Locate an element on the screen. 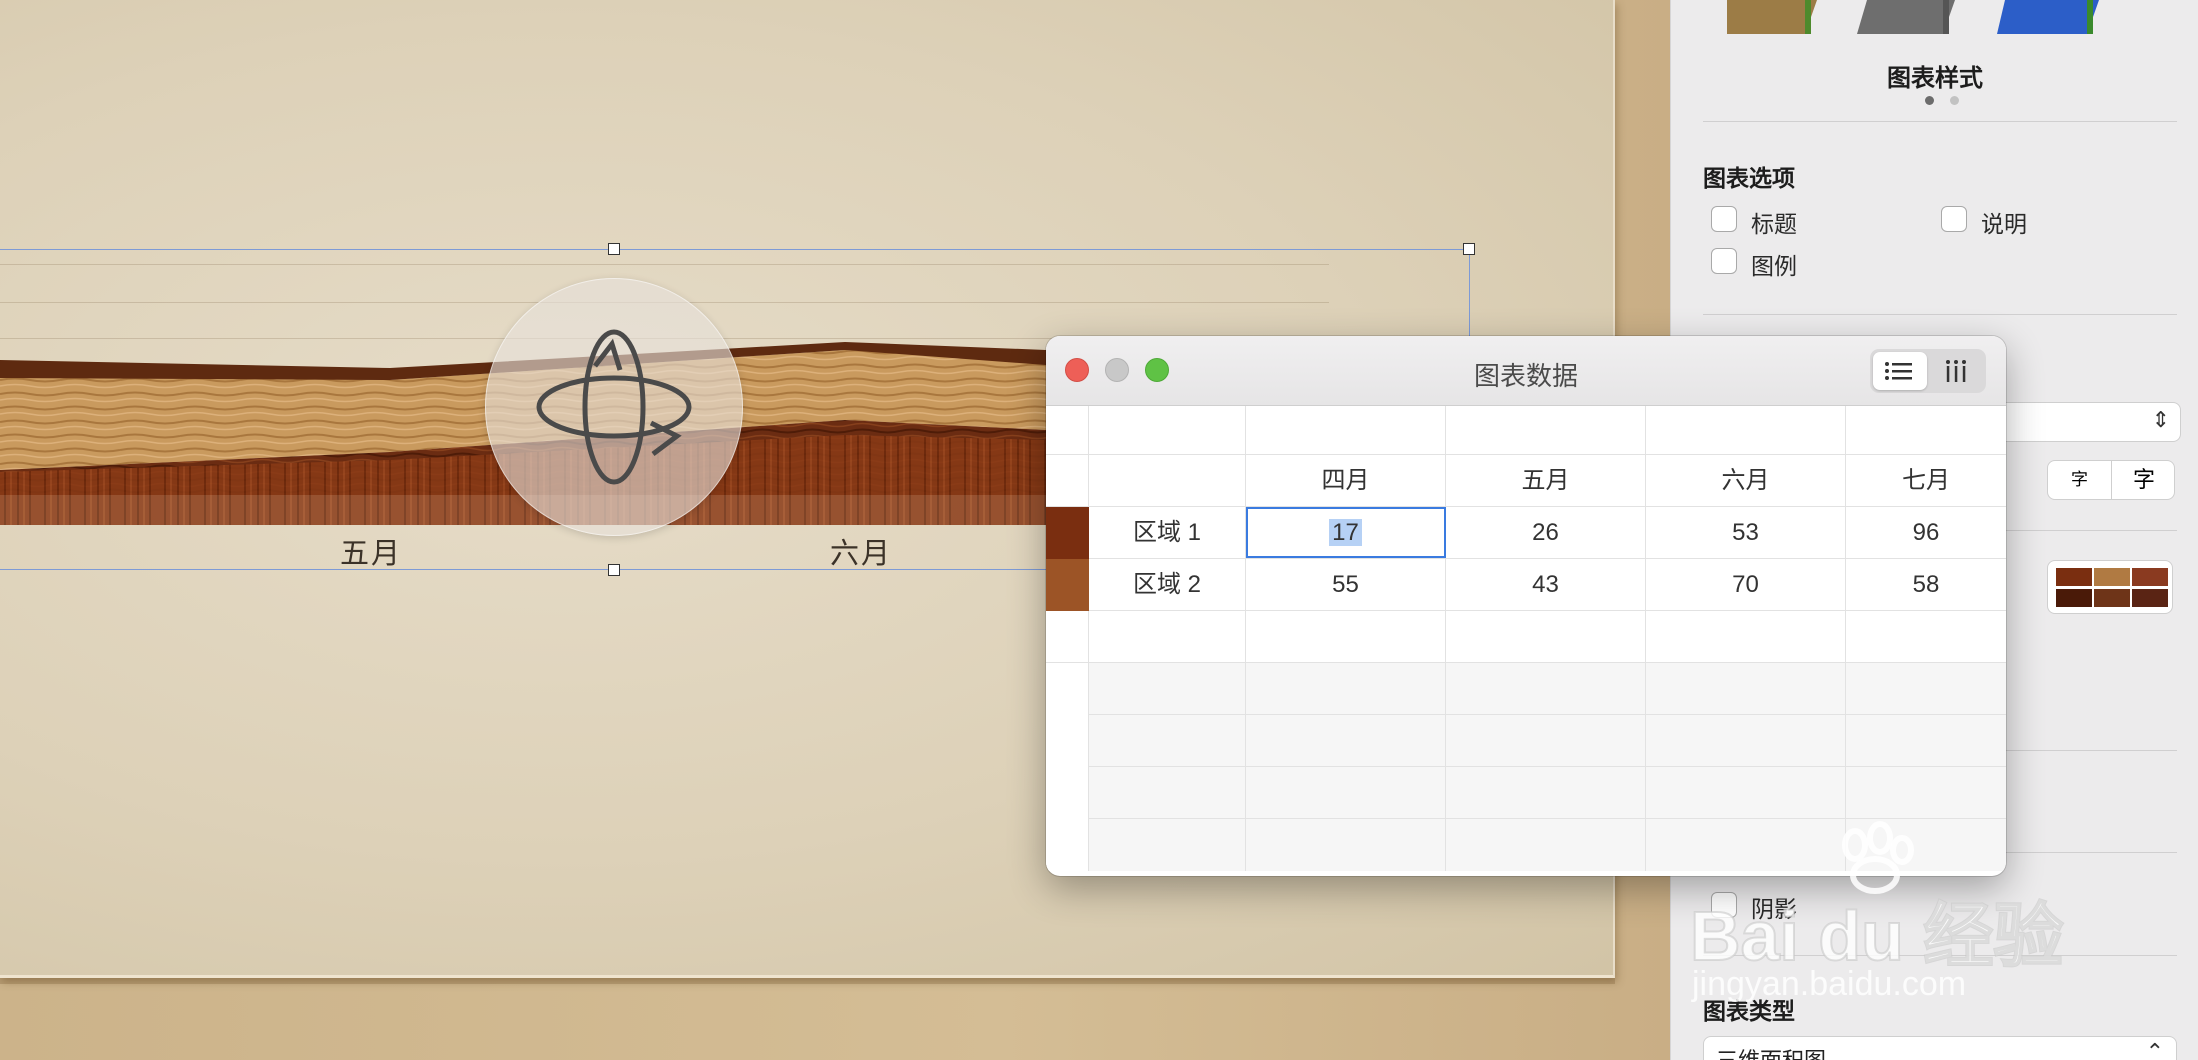 The height and width of the screenshot is (1060, 2198). chart-type-select: 三维面积图 ⌃ is located at coordinates (1940, 1048).